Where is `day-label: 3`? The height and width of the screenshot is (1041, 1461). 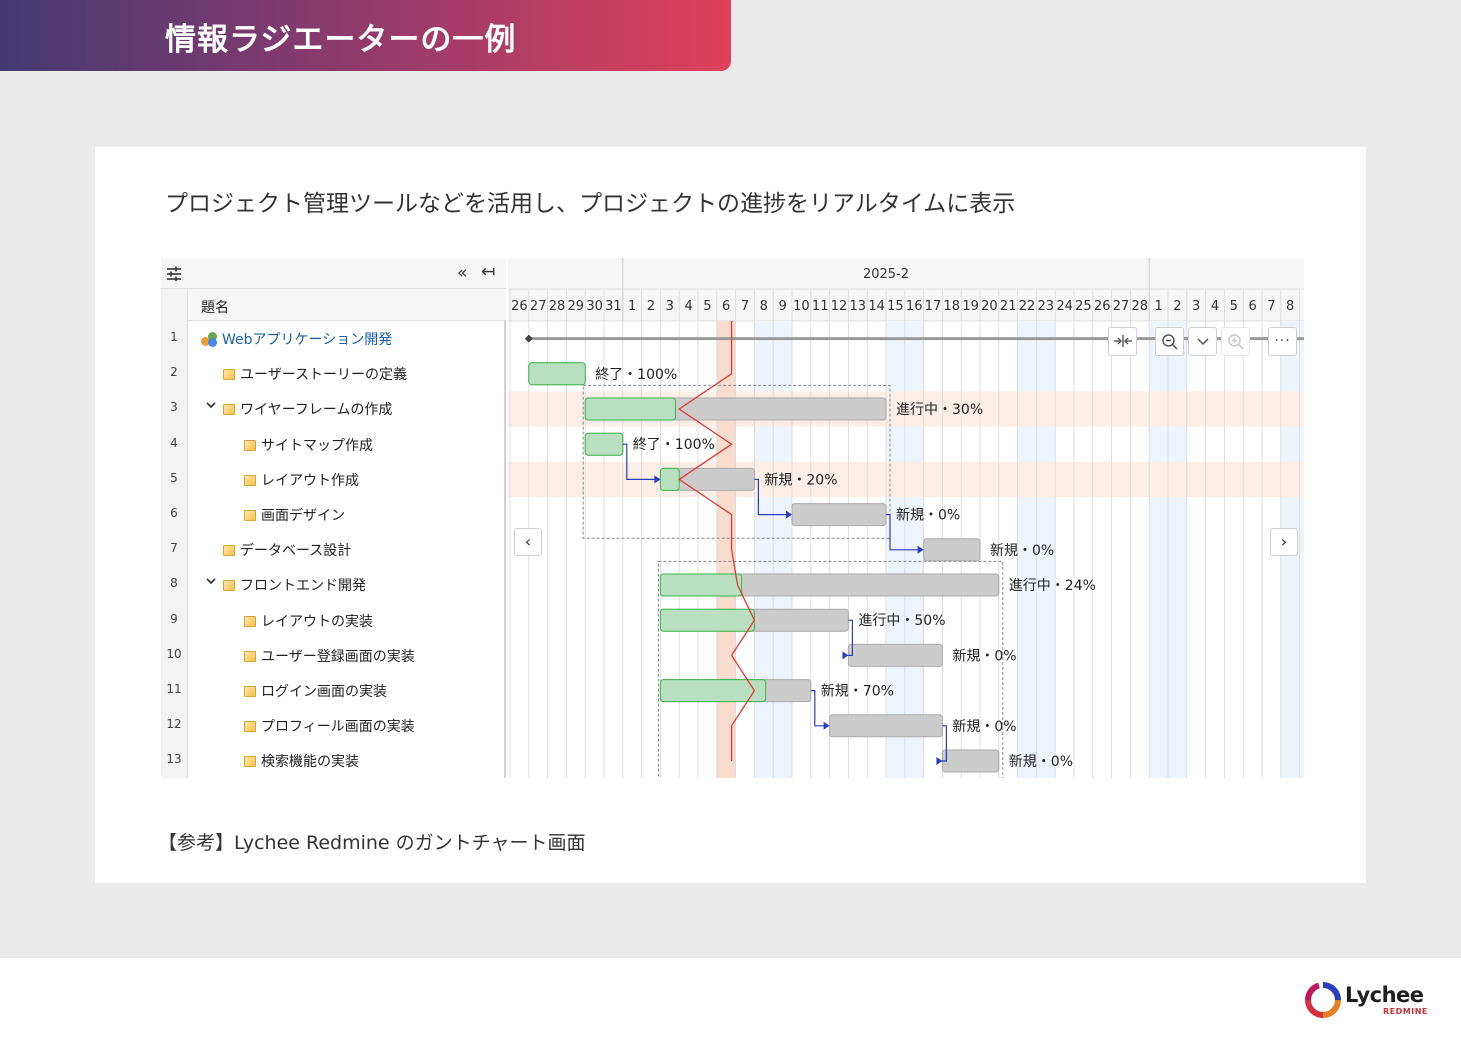 day-label: 3 is located at coordinates (1196, 306).